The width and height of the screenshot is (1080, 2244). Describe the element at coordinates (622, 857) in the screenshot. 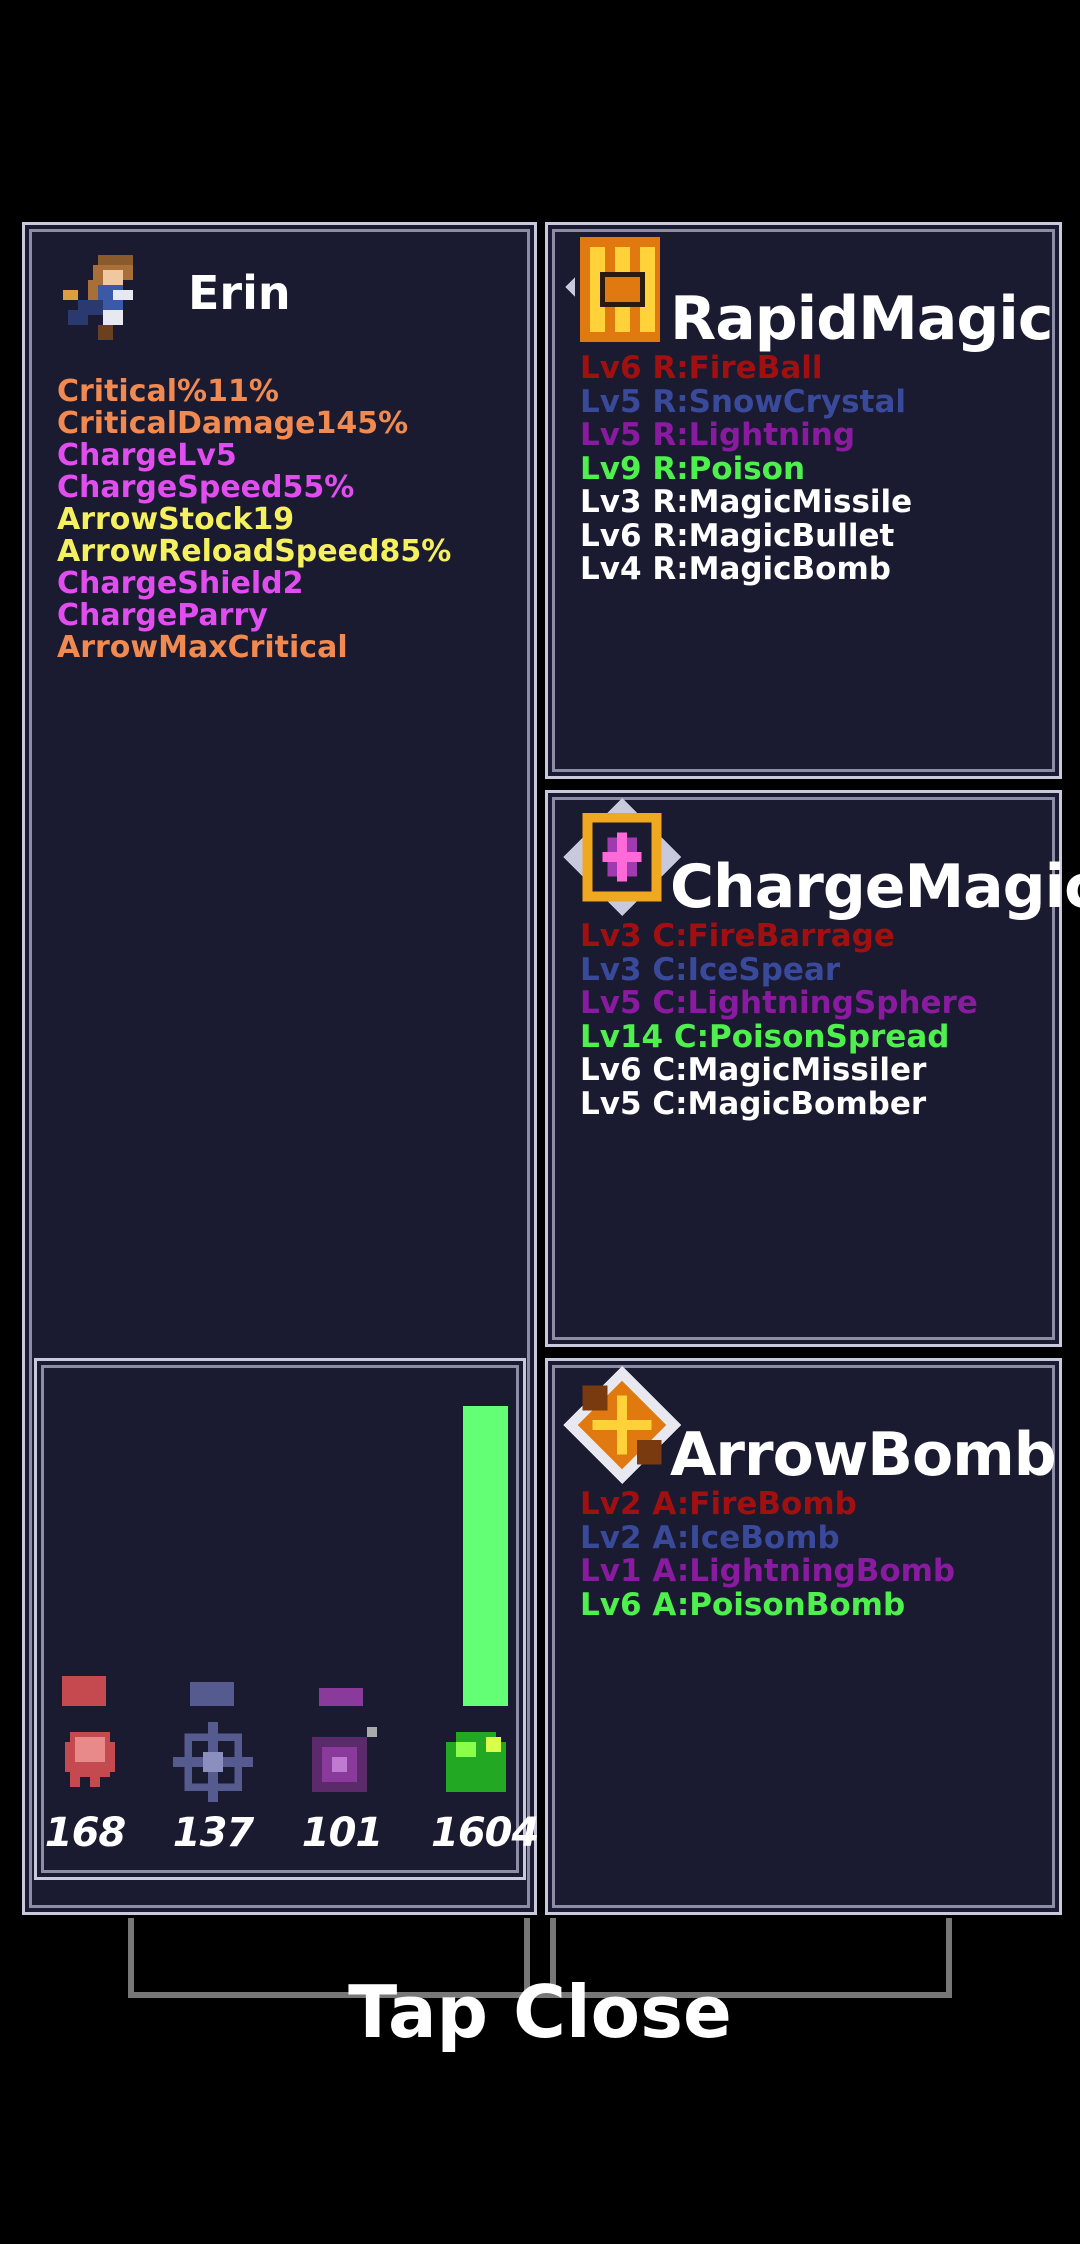

I see `charge-magic-icon` at that location.